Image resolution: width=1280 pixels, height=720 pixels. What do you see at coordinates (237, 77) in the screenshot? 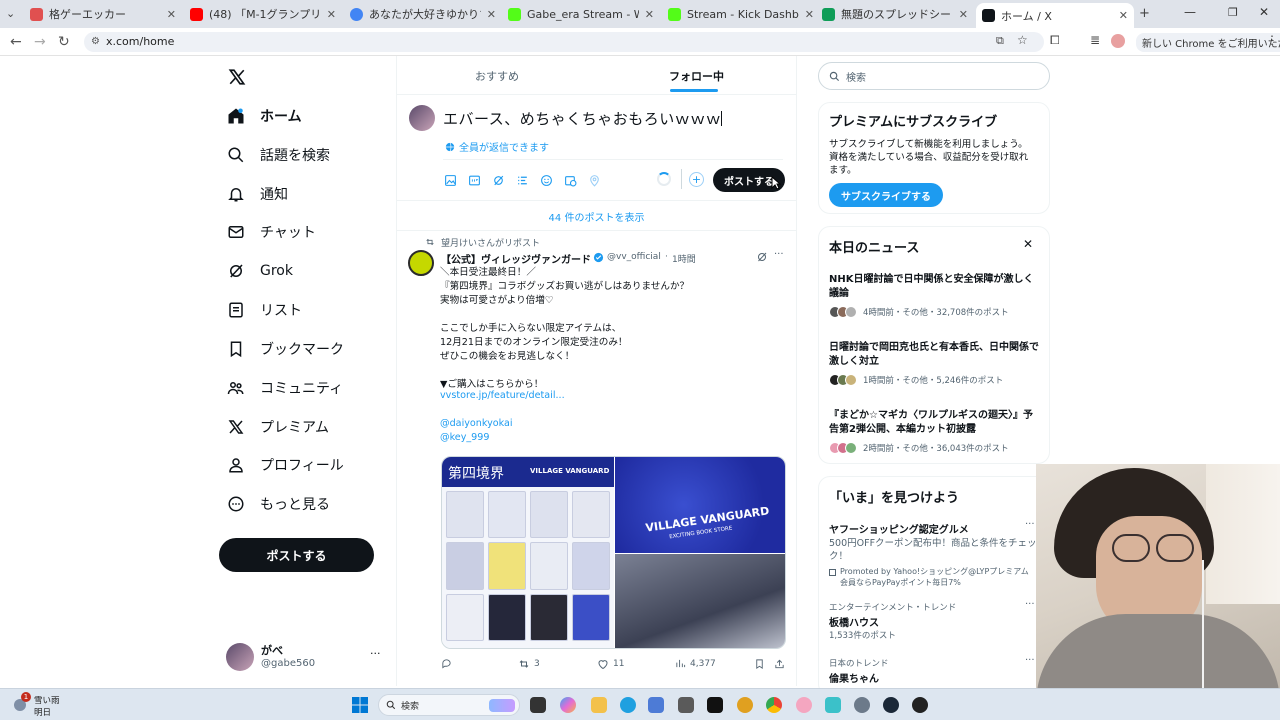
I see `x-logo-icon` at bounding box center [237, 77].